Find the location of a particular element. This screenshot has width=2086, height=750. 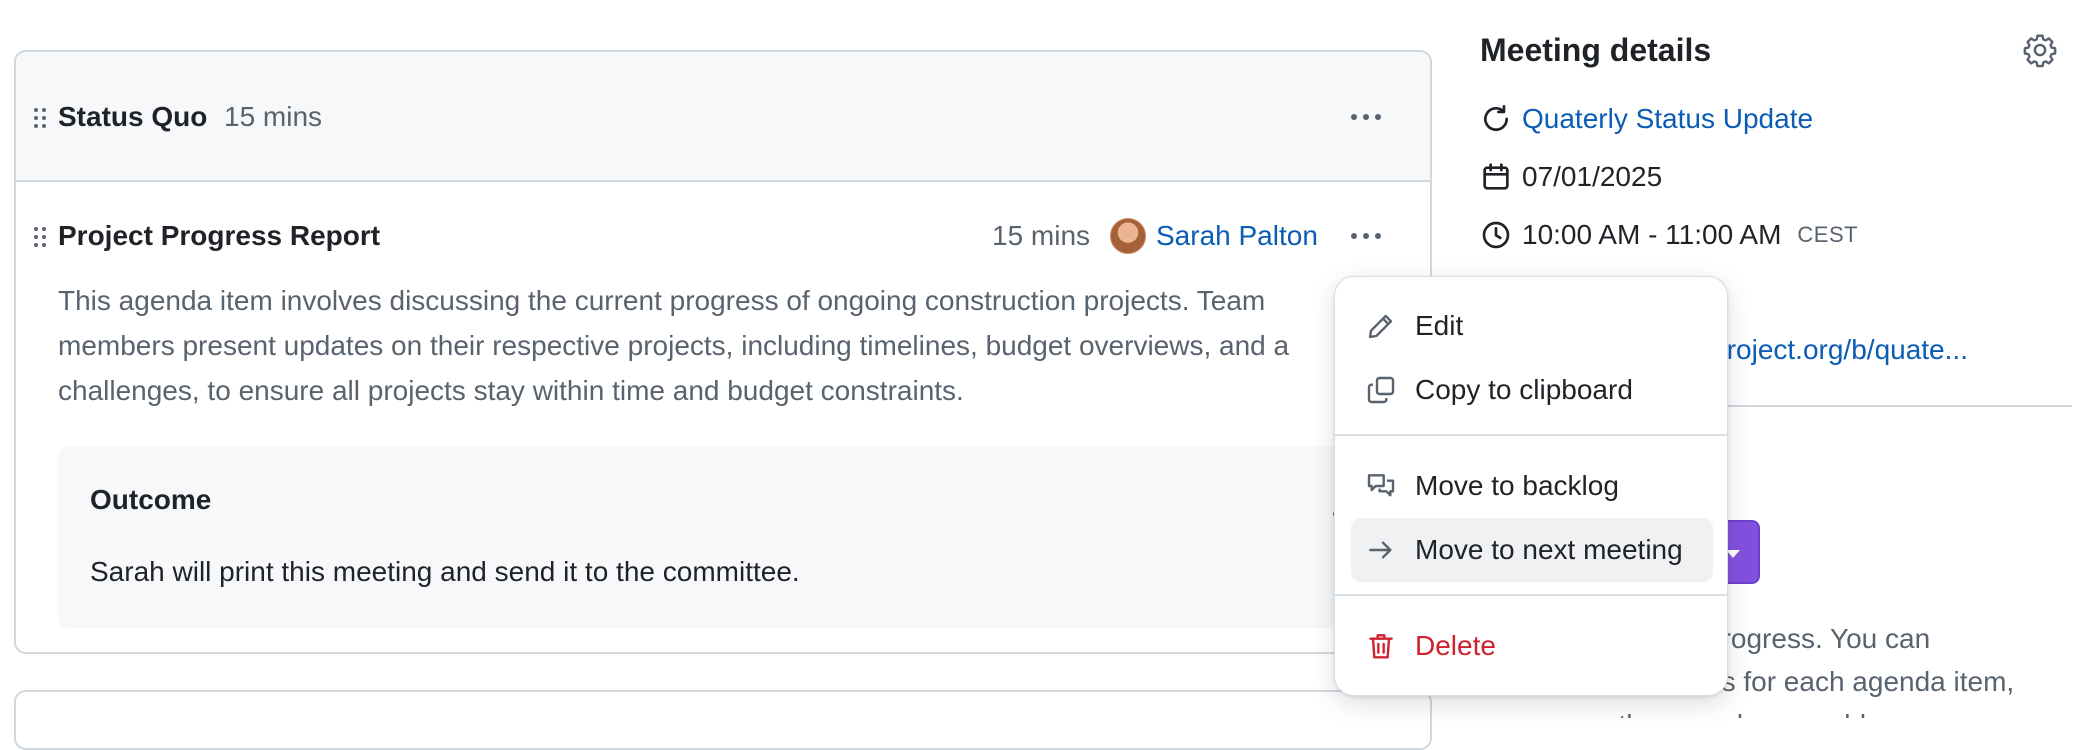

menu-item-label: Delete is located at coordinates (1455, 645).